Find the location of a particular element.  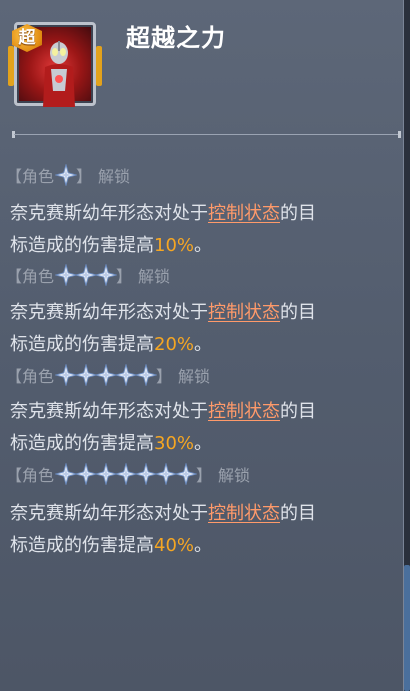

bonus-value: 10% is located at coordinates (174, 245).